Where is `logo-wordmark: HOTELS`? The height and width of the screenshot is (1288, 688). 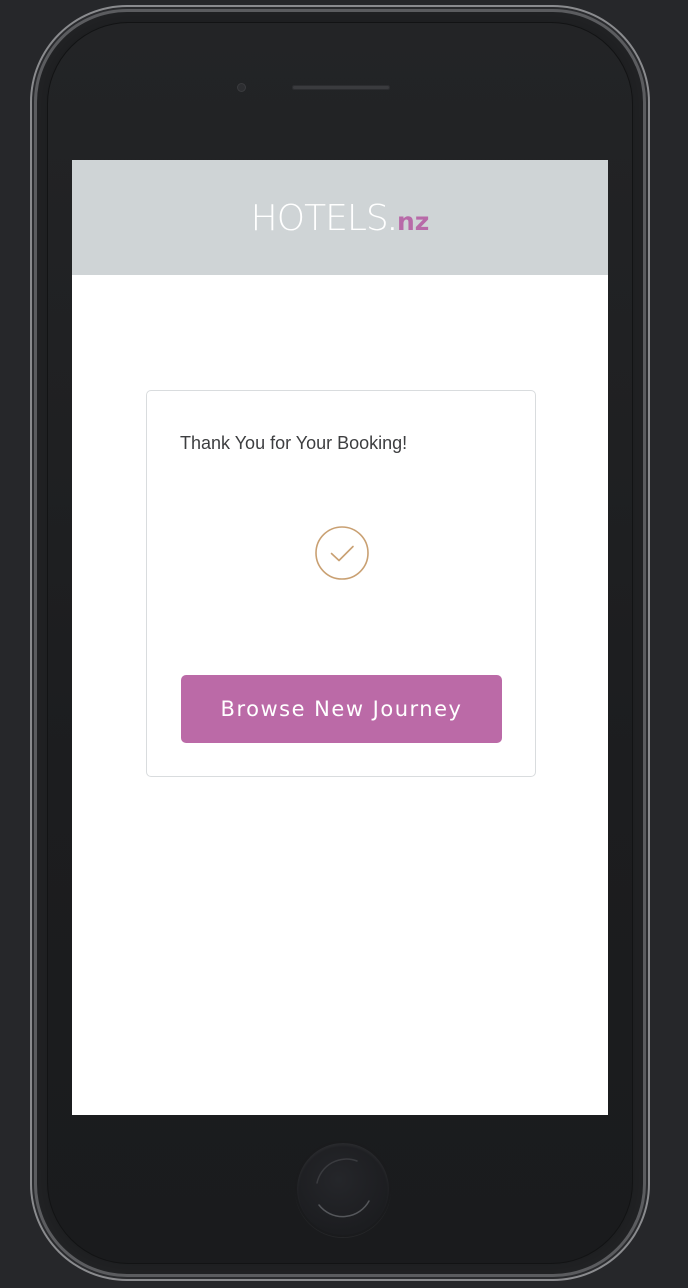 logo-wordmark: HOTELS is located at coordinates (319, 218).